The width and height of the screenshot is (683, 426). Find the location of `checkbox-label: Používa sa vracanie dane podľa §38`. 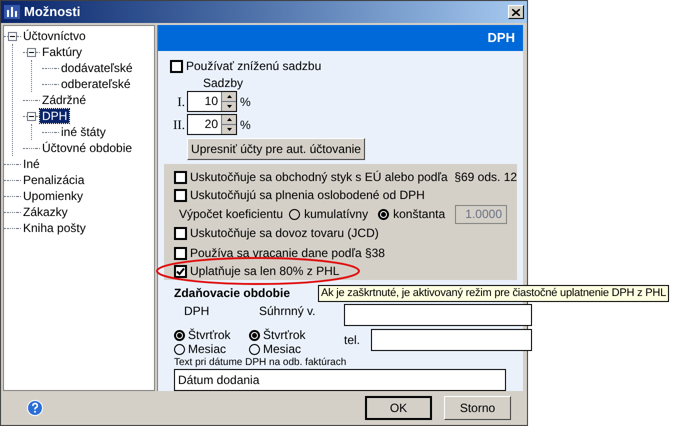

checkbox-label: Používa sa vracanie dane podľa §38 is located at coordinates (287, 253).